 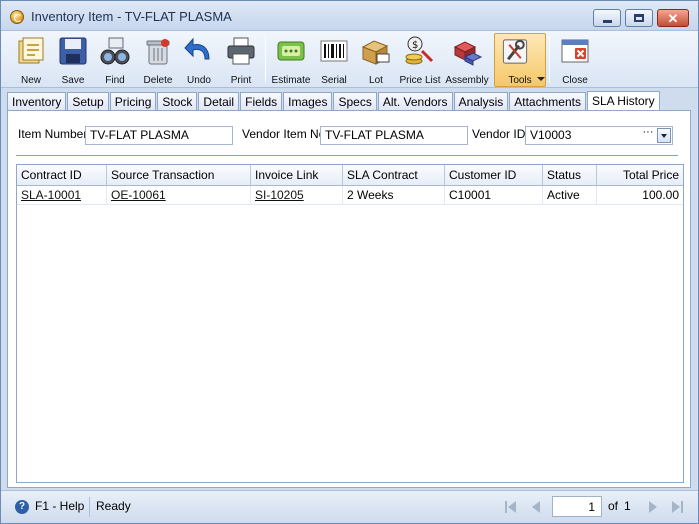 I want to click on column-header-sla-contract: SLA Contract, so click(x=394, y=175).